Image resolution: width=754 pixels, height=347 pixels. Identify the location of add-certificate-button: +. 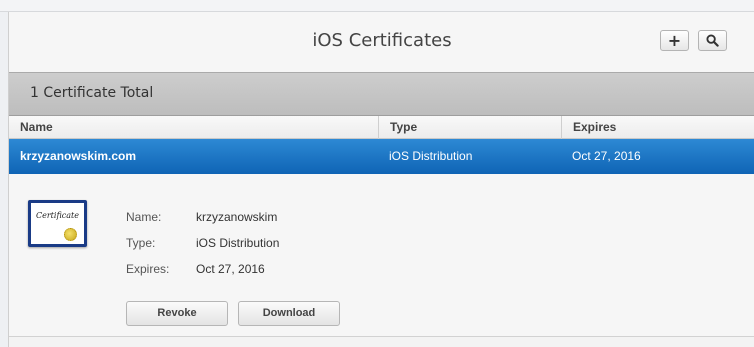
(674, 40).